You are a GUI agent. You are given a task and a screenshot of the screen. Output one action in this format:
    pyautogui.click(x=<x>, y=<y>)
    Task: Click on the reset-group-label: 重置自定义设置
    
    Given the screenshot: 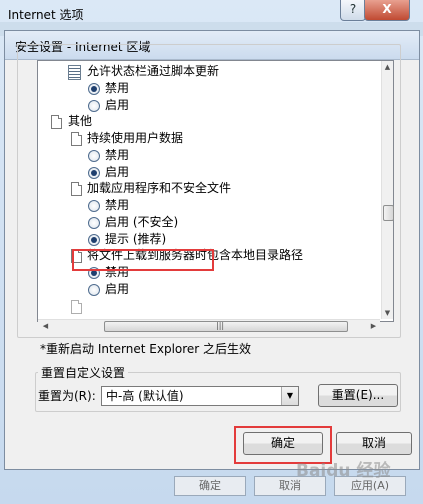 What is the action you would take?
    pyautogui.click(x=83, y=372)
    